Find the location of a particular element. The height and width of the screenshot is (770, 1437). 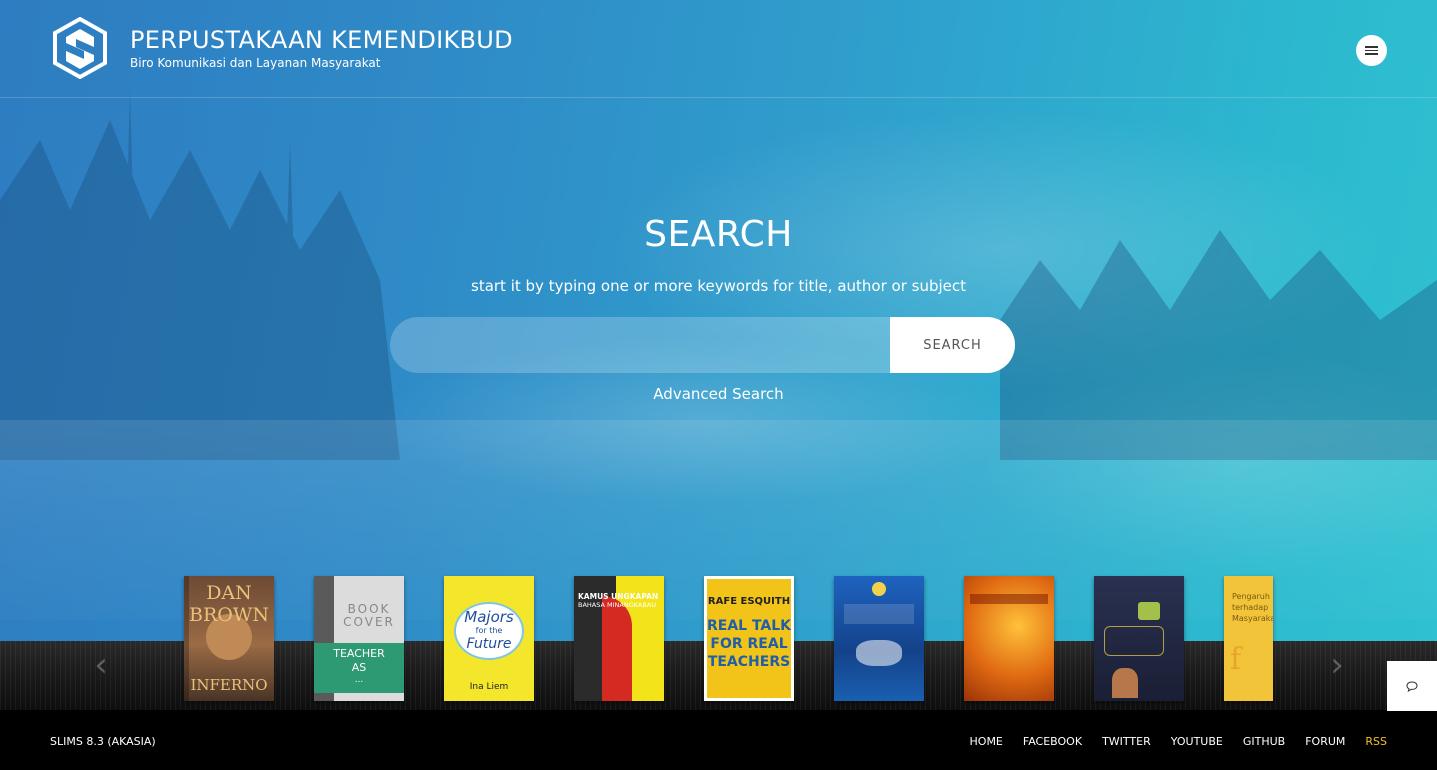

footer-link-github: GITHUB is located at coordinates (1264, 741).